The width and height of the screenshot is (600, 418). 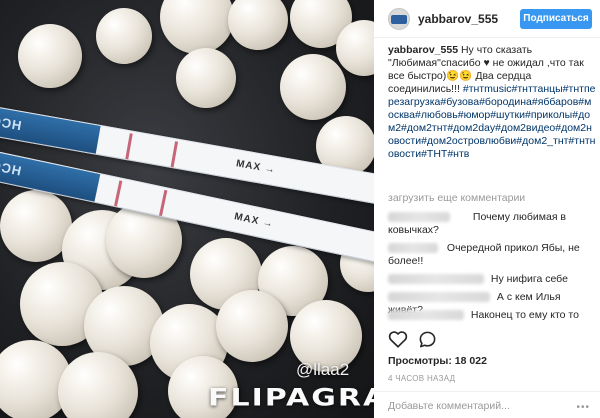 I want to click on avatar-image, so click(x=399, y=19).